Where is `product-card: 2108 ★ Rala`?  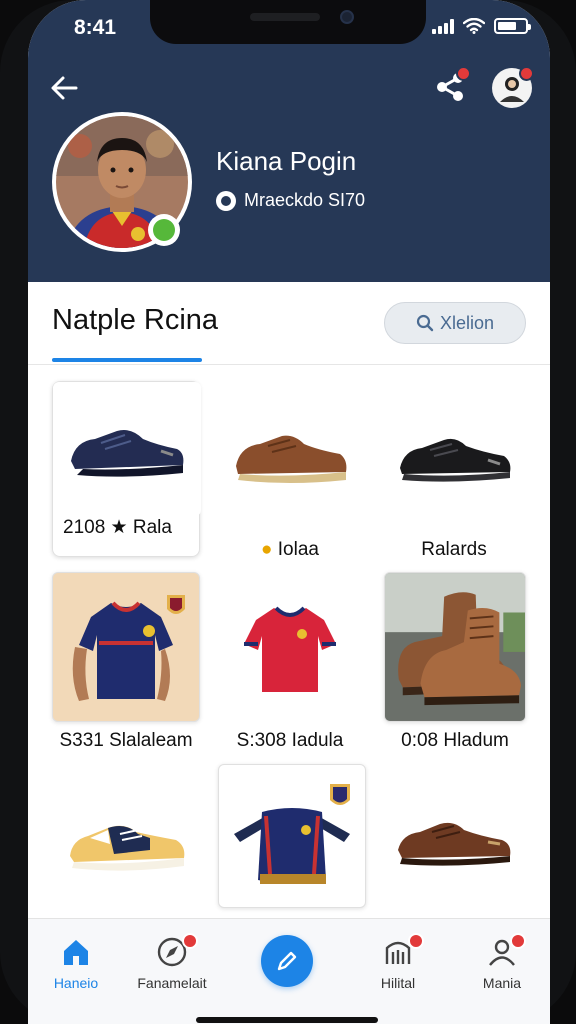 product-card: 2108 ★ Rala is located at coordinates (126, 469).